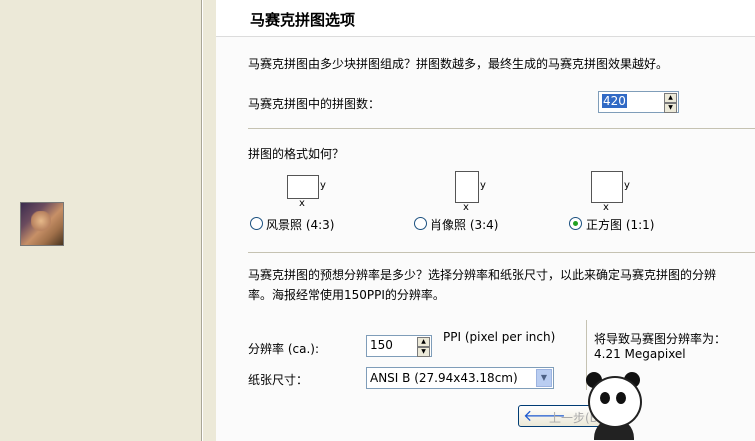 This screenshot has width=755, height=441. What do you see at coordinates (467, 187) in the screenshot?
I see `portrait-shape-icon` at bounding box center [467, 187].